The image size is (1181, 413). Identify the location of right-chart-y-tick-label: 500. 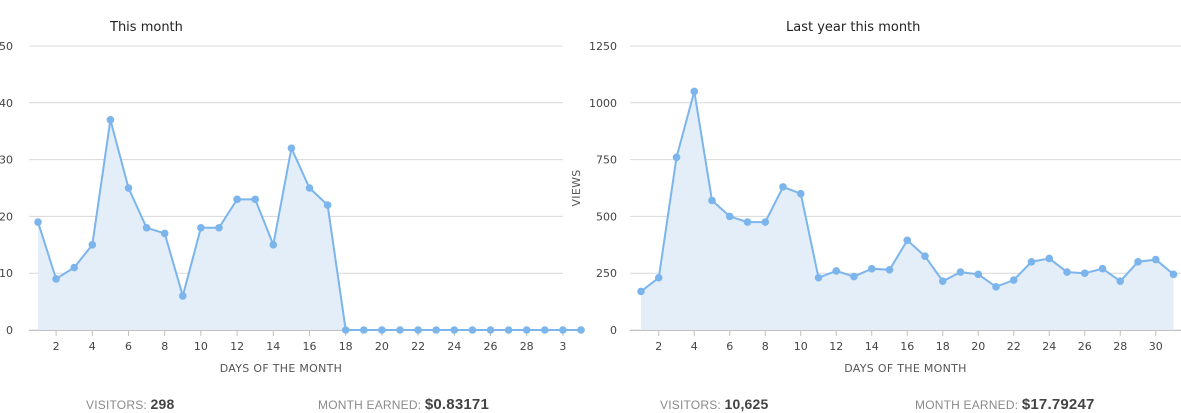
(606, 216).